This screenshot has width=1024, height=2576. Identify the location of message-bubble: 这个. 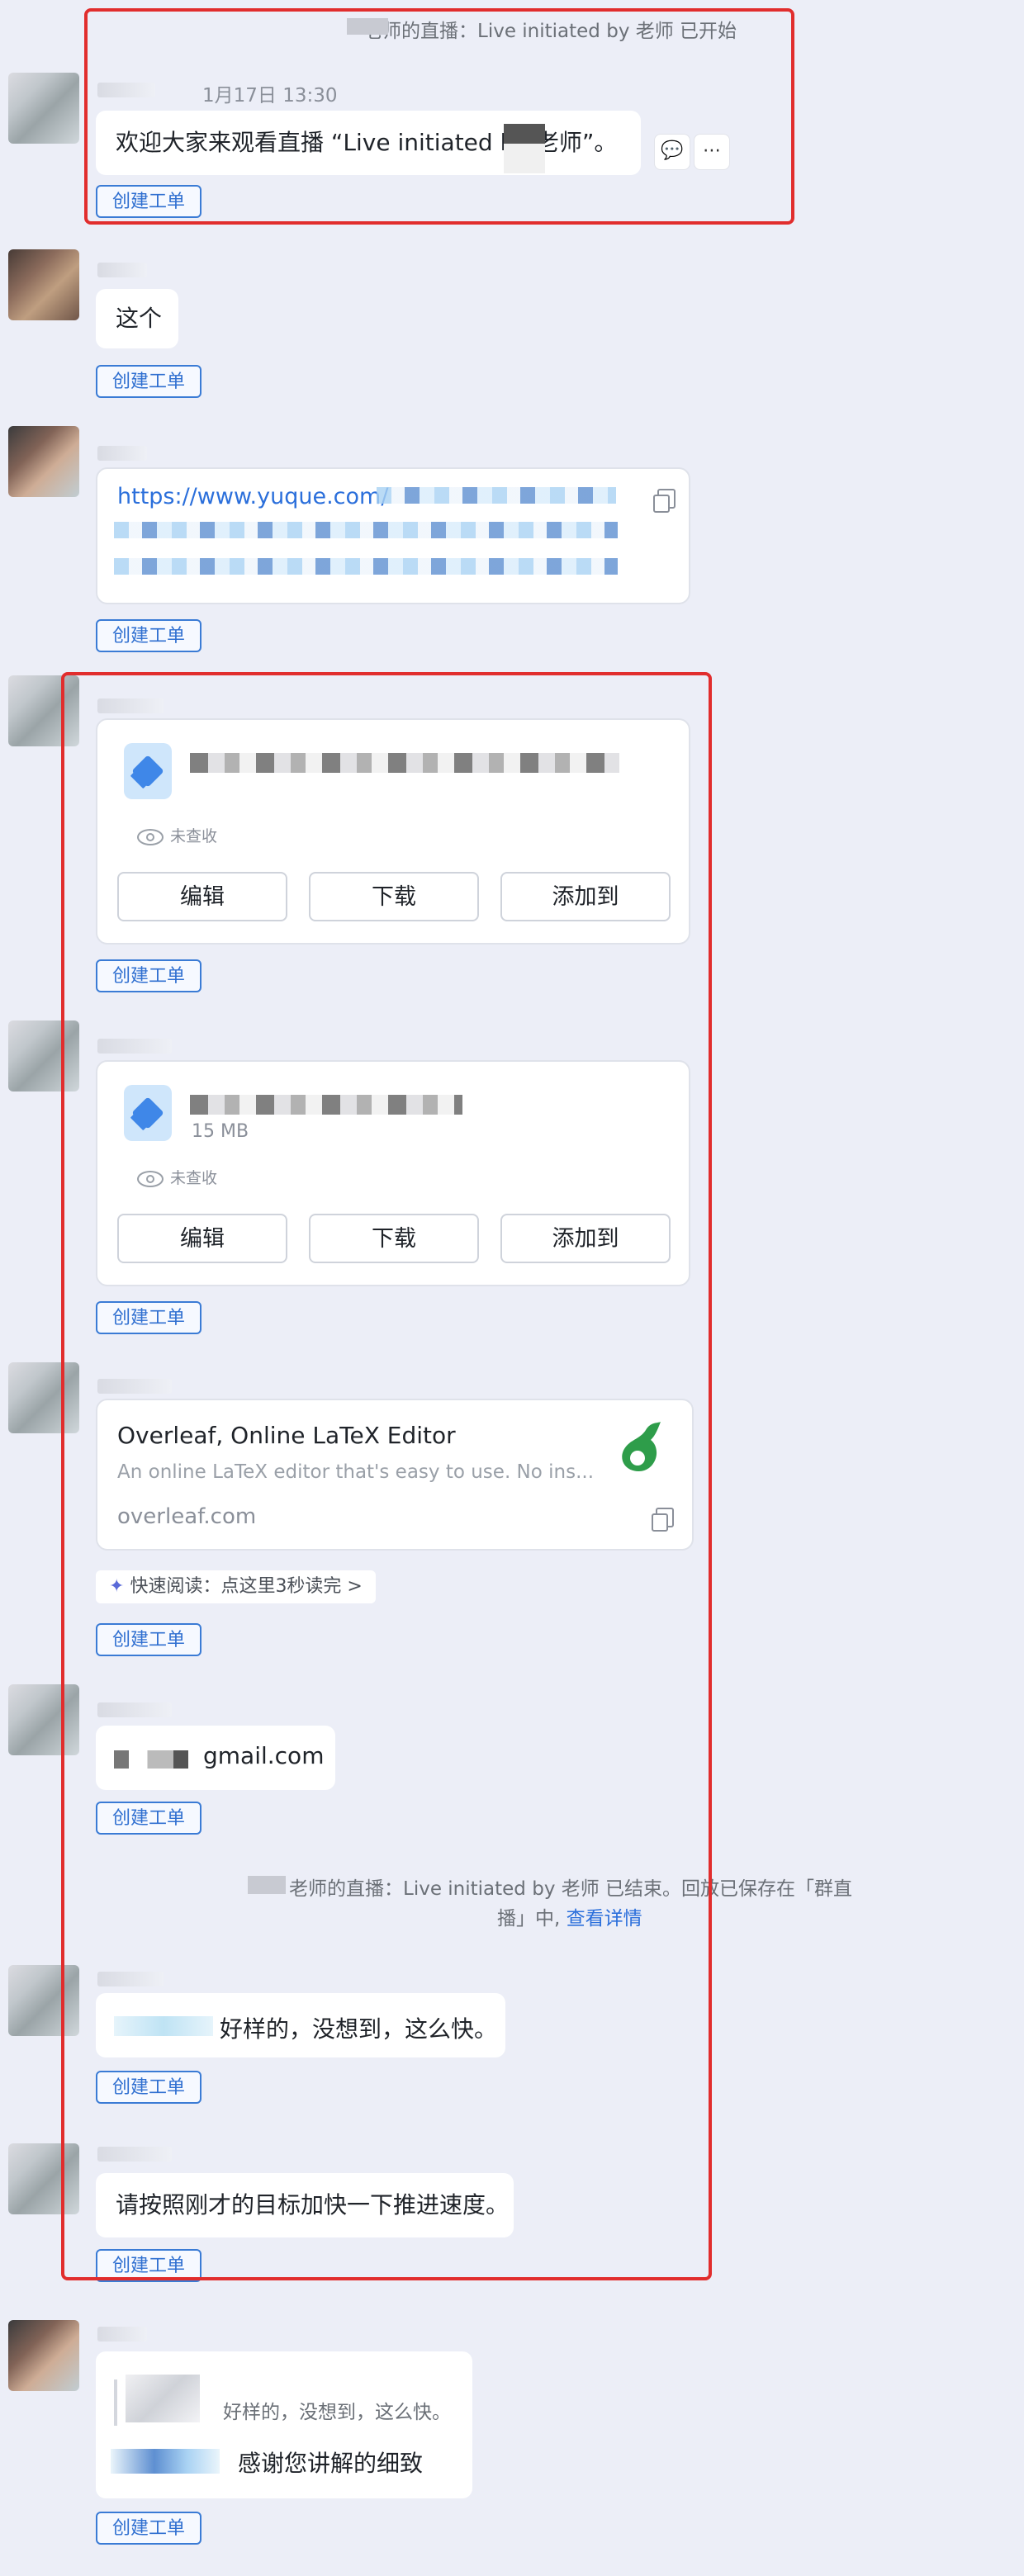
(137, 318).